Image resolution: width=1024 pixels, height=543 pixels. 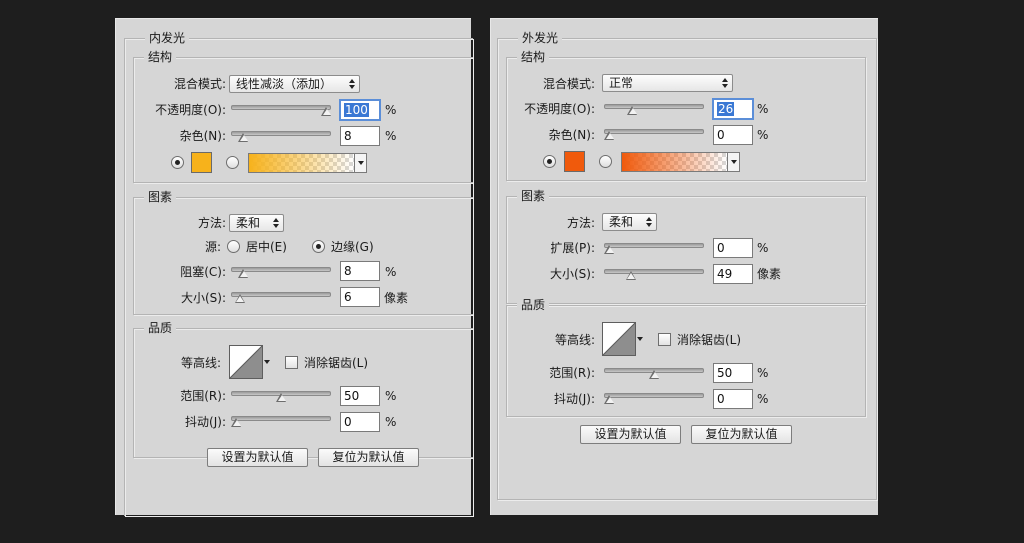 What do you see at coordinates (203, 396) in the screenshot?
I see `inner-range-label: 范围(R):` at bounding box center [203, 396].